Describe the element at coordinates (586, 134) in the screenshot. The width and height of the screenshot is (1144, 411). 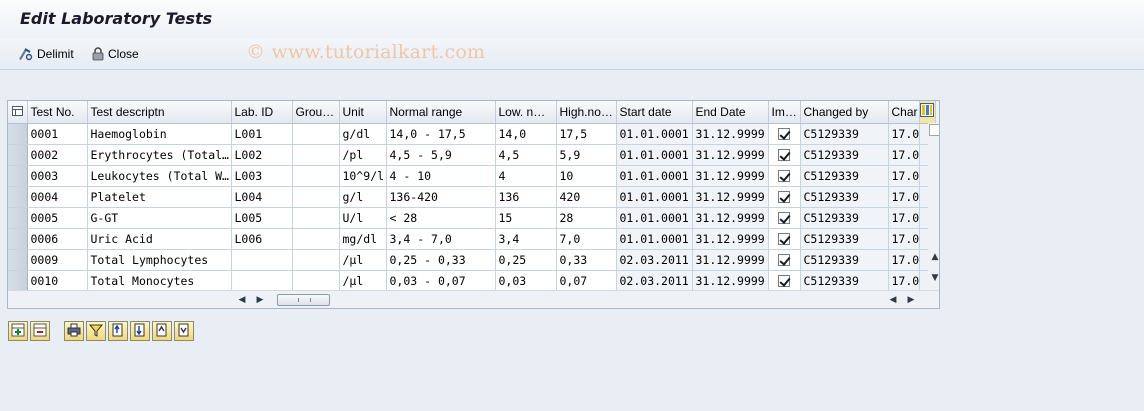
I see `cell-high-normal: 17,5` at that location.